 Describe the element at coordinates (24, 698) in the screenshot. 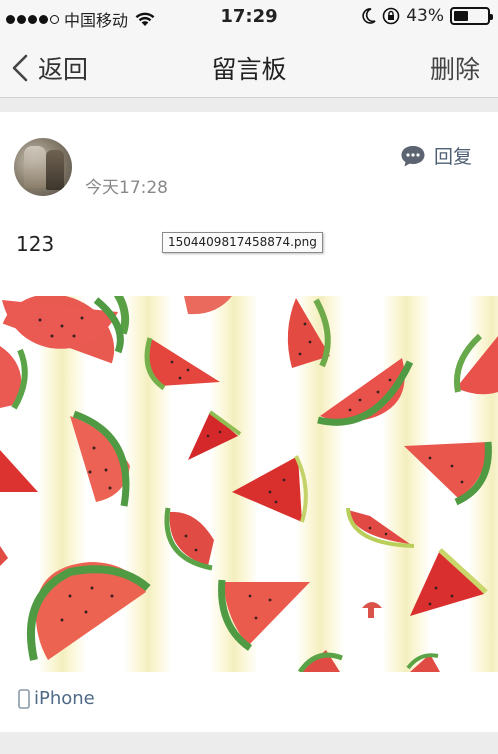

I see `phone-icon` at that location.